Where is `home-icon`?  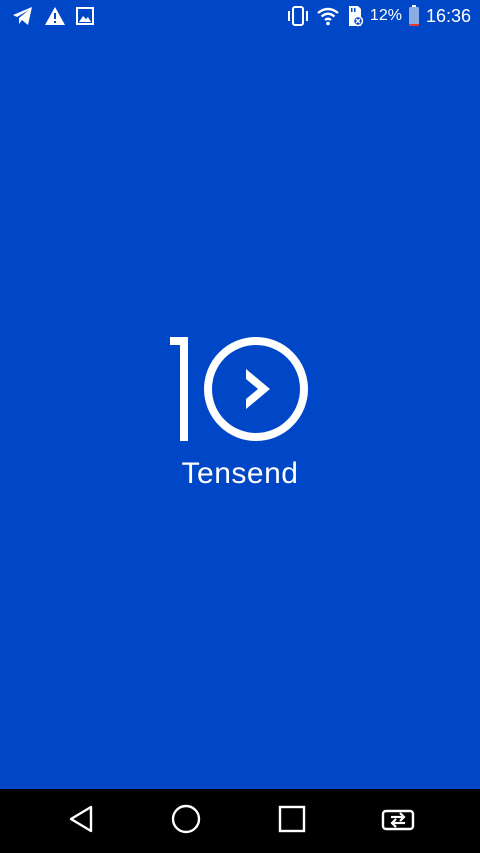 home-icon is located at coordinates (186, 821).